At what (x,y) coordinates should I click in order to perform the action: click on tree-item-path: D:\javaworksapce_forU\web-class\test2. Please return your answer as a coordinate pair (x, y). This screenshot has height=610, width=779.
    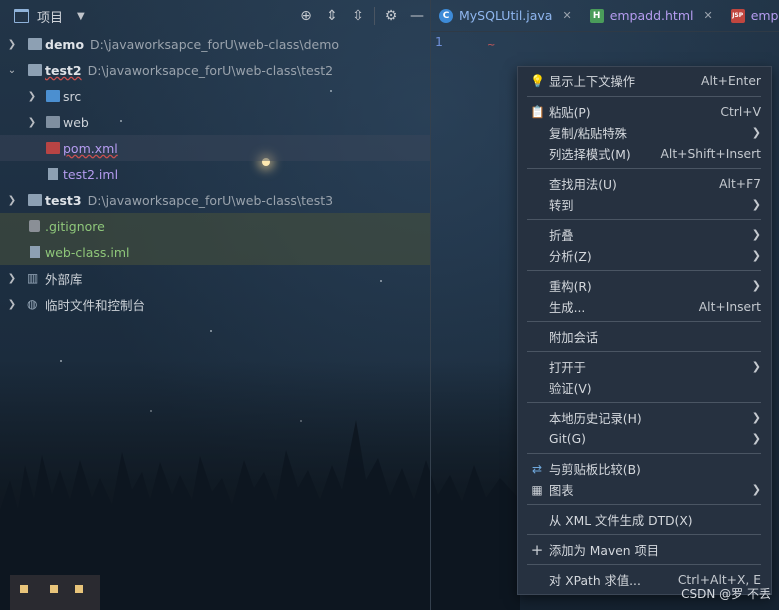
    Looking at the image, I should click on (210, 70).